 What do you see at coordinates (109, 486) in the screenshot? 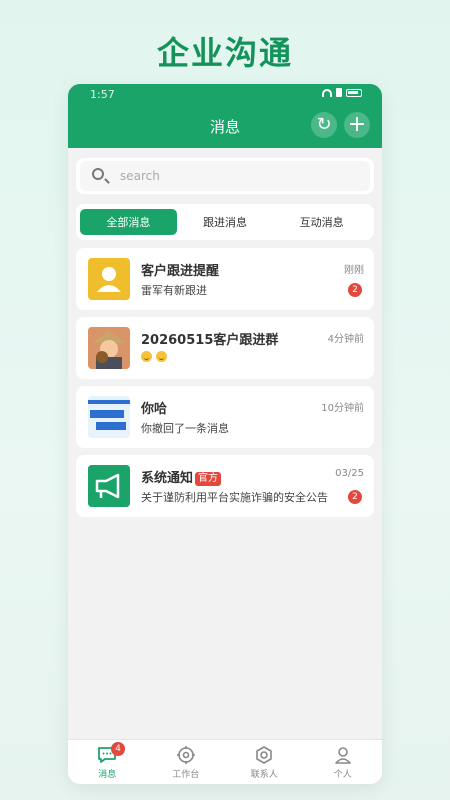
I see `megaphone-icon` at bounding box center [109, 486].